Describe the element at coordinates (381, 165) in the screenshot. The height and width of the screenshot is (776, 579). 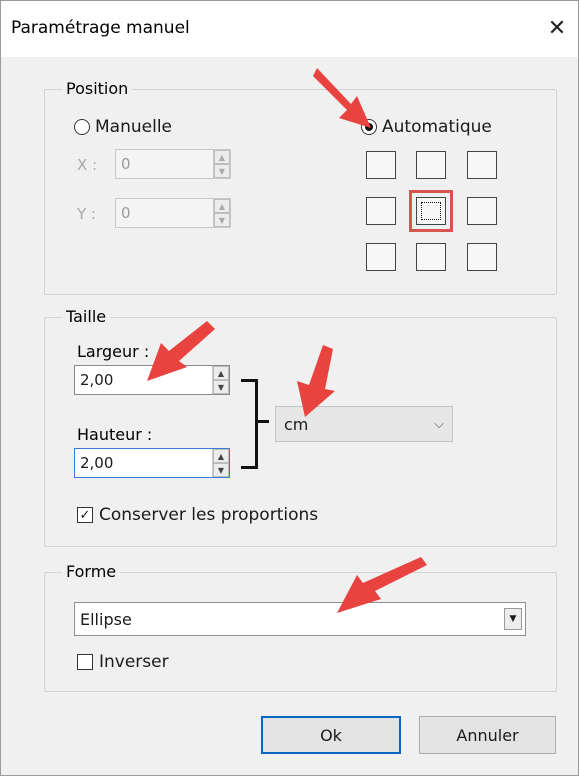
I see `anchor-top-left` at that location.